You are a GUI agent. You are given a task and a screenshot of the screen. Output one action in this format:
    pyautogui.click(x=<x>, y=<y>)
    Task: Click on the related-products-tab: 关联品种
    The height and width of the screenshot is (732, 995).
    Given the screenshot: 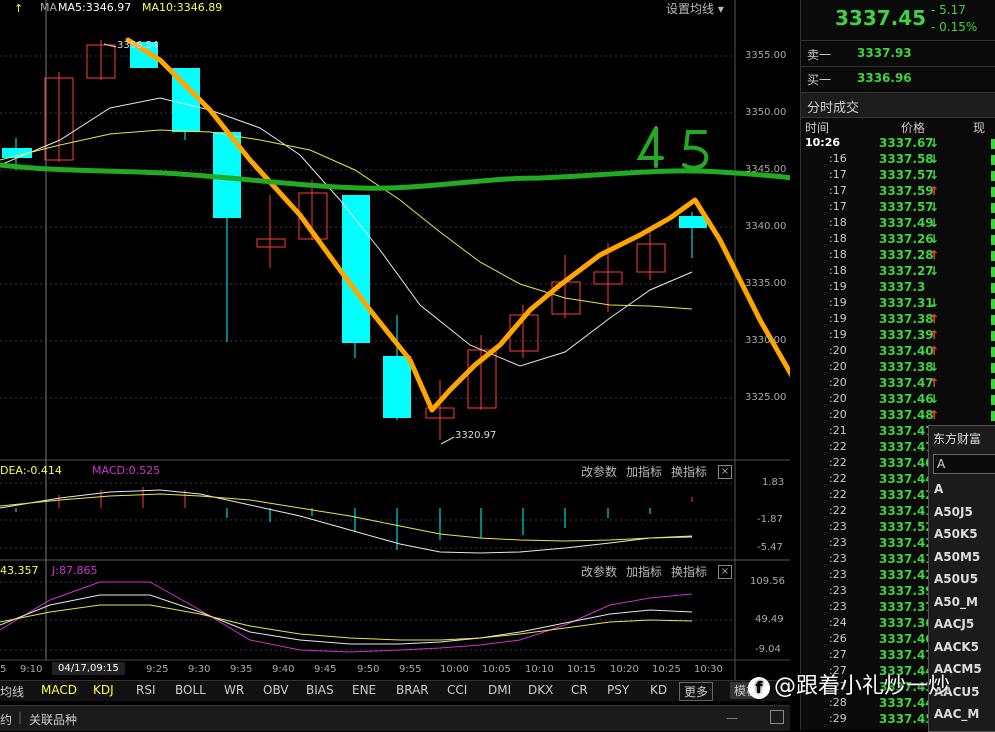 What is the action you would take?
    pyautogui.click(x=53, y=719)
    